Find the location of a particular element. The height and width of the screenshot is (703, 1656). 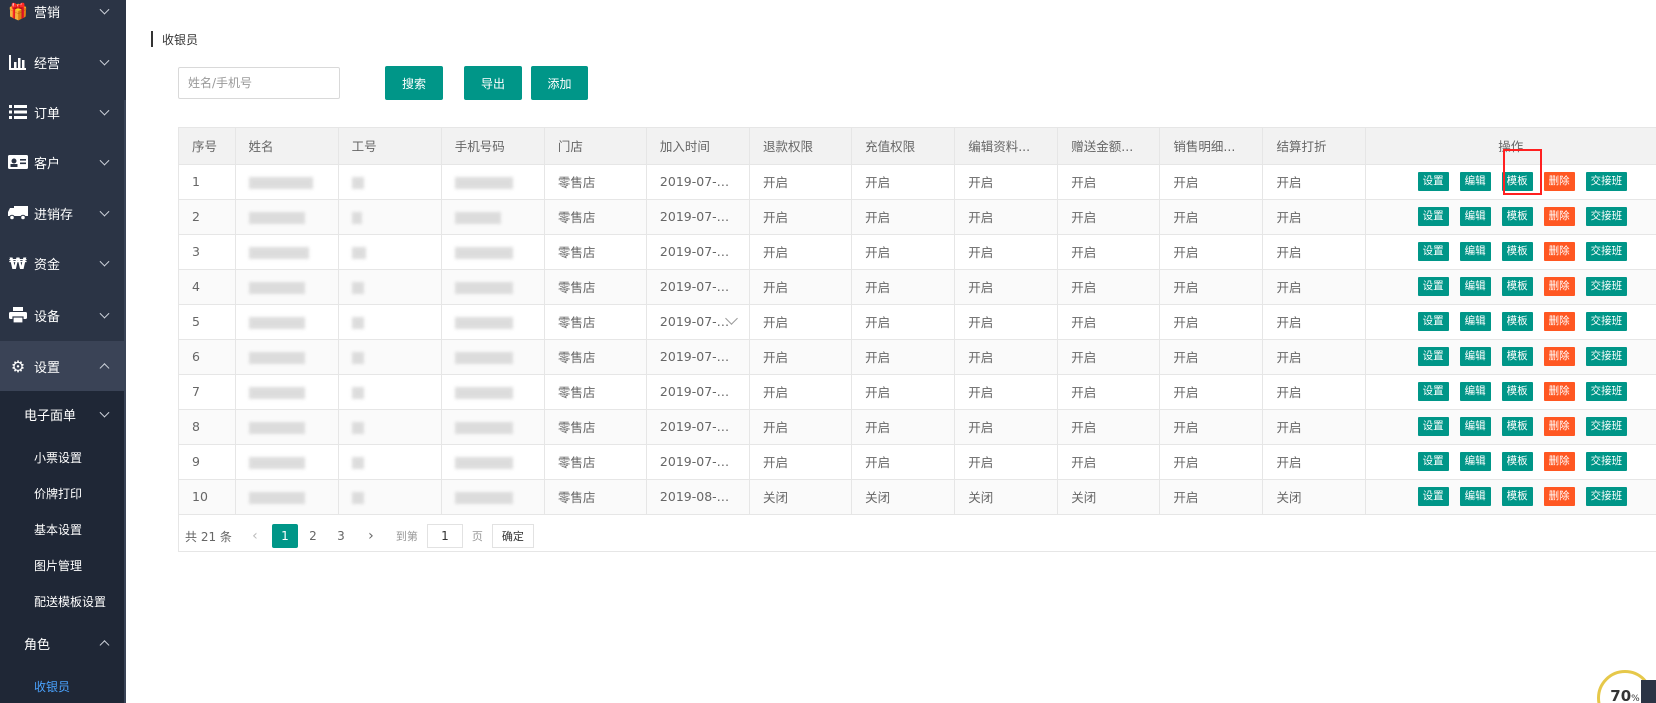

submenu-role: 角色 is located at coordinates (62, 643).